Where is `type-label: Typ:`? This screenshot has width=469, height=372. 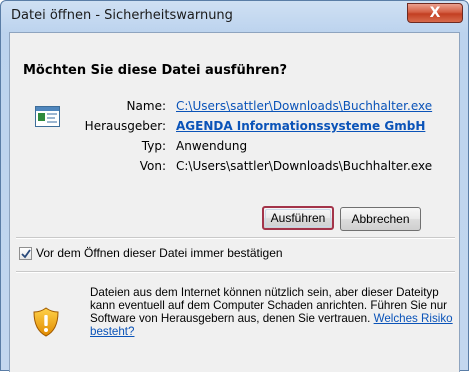
type-label: Typ: is located at coordinates (153, 146).